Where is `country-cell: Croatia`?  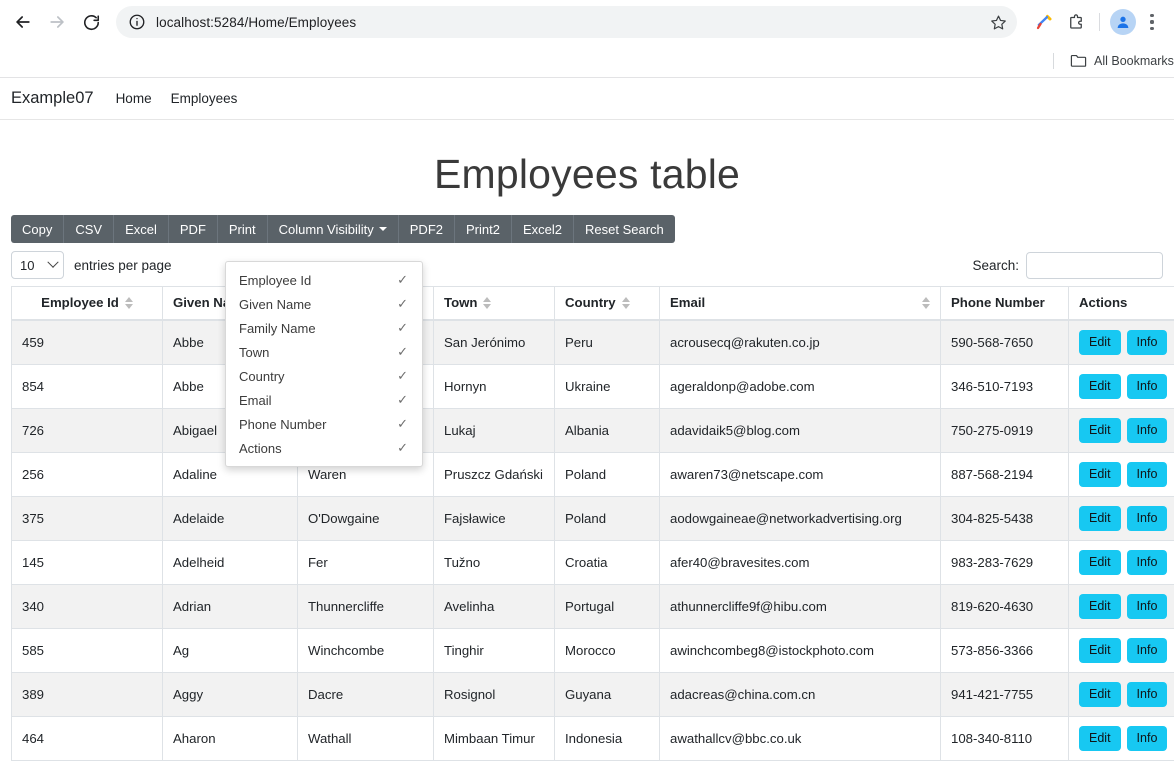 country-cell: Croatia is located at coordinates (607, 562).